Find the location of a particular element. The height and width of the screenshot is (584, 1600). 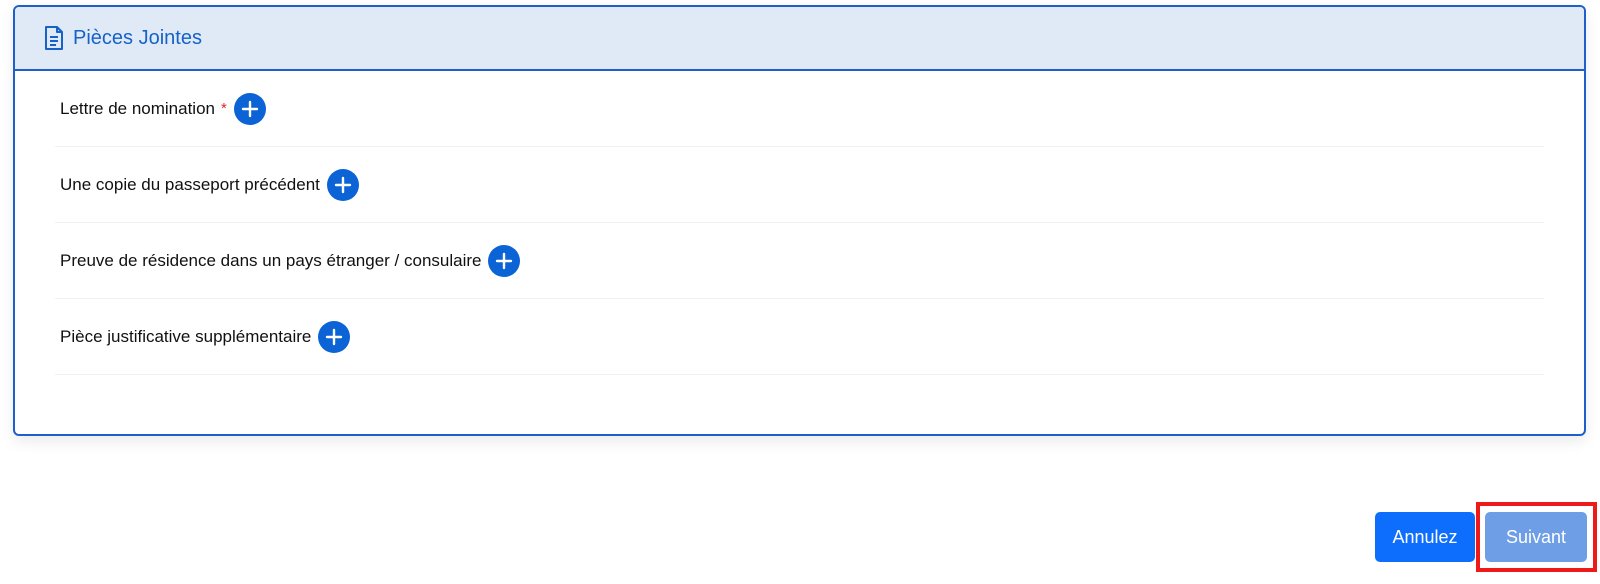

cancel-button: Annulez is located at coordinates (1425, 537).